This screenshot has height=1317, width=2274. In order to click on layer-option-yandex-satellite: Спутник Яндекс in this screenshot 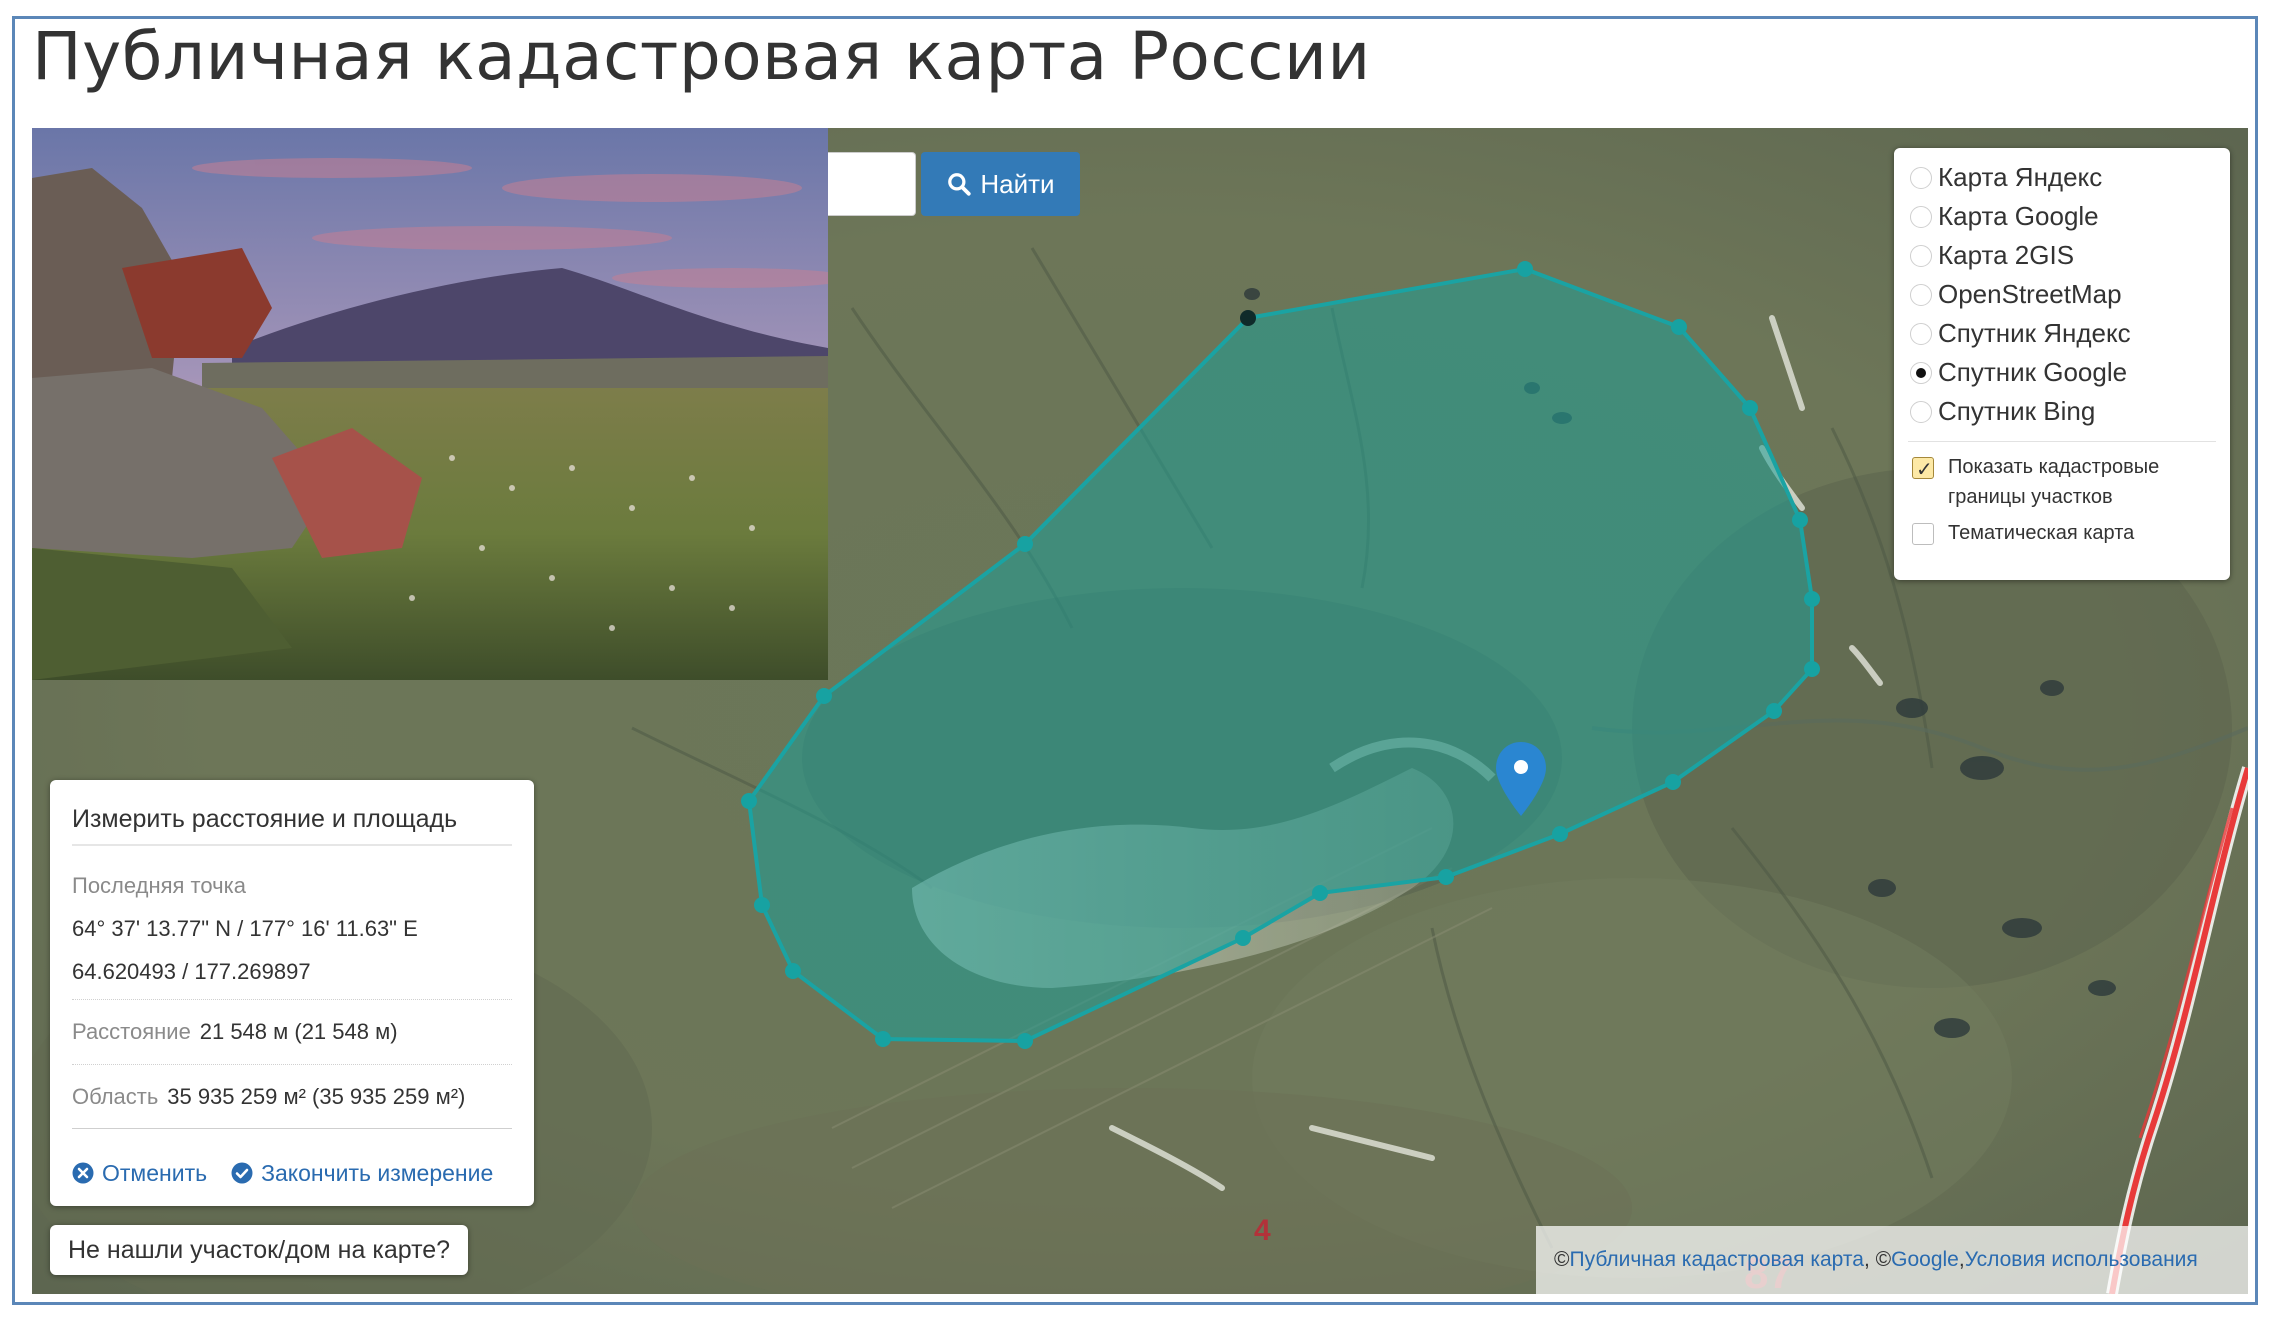, I will do `click(2062, 333)`.